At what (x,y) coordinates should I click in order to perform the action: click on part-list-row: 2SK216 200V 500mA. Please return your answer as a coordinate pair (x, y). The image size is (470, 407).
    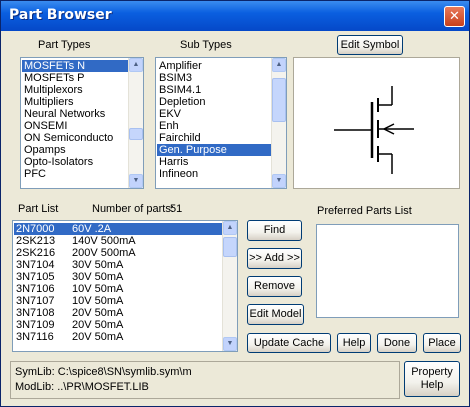
    Looking at the image, I should click on (118, 253).